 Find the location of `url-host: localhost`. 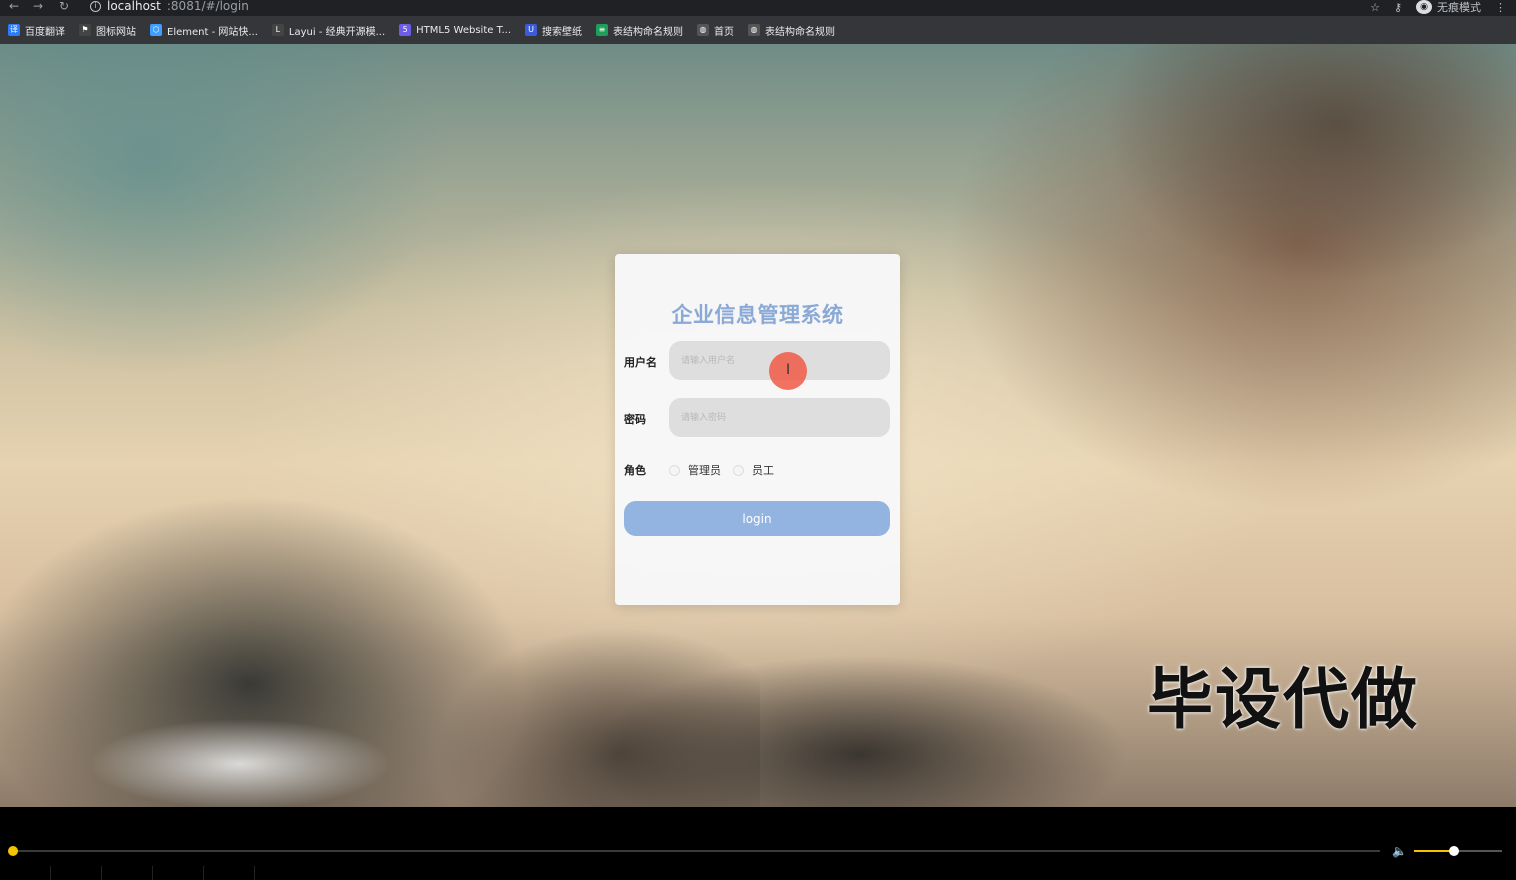

url-host: localhost is located at coordinates (134, 6).